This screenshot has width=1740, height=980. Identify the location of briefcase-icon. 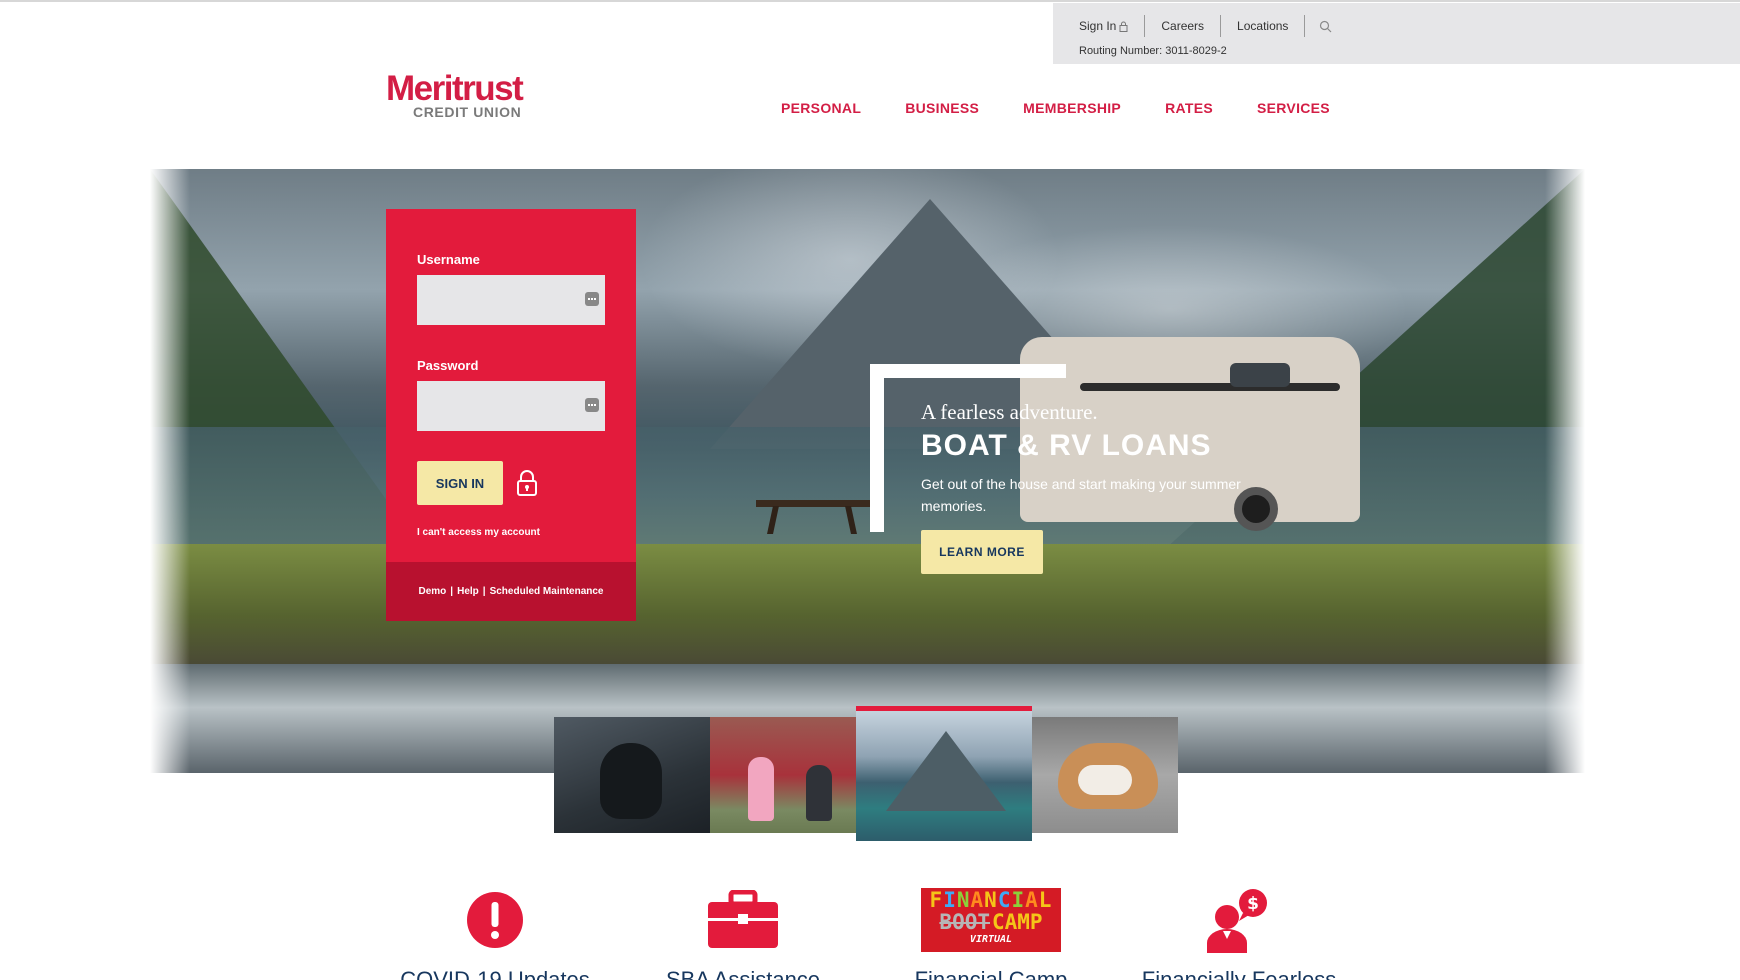
(743, 920).